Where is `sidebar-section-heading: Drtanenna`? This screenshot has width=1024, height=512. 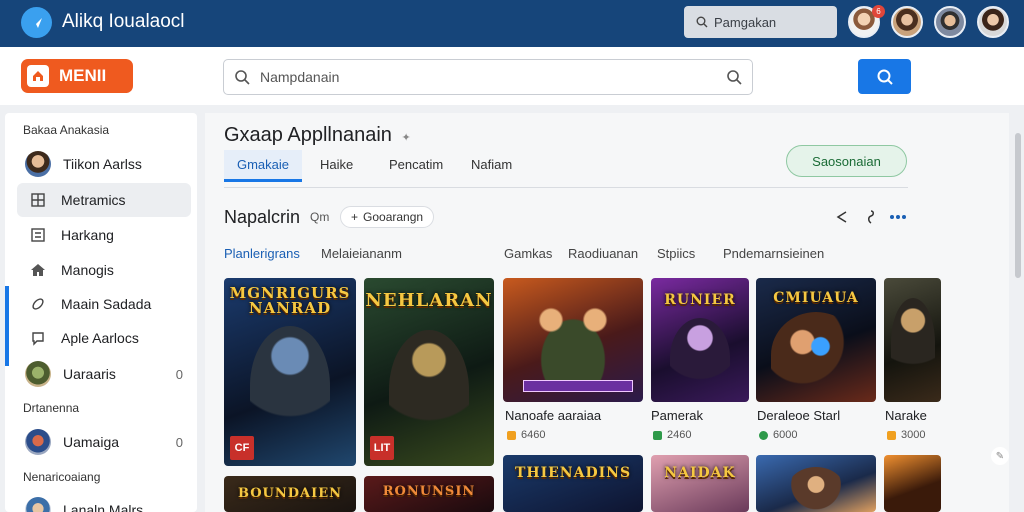 sidebar-section-heading: Drtanenna is located at coordinates (51, 408).